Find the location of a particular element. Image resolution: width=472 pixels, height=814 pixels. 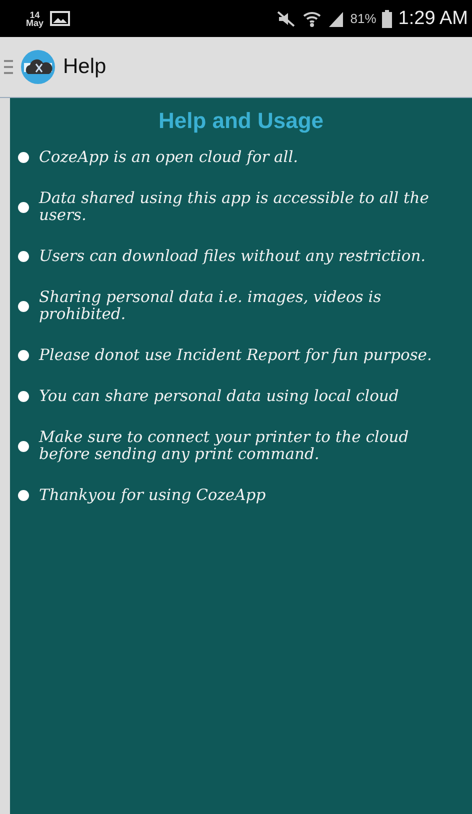

mute-icon is located at coordinates (286, 19).